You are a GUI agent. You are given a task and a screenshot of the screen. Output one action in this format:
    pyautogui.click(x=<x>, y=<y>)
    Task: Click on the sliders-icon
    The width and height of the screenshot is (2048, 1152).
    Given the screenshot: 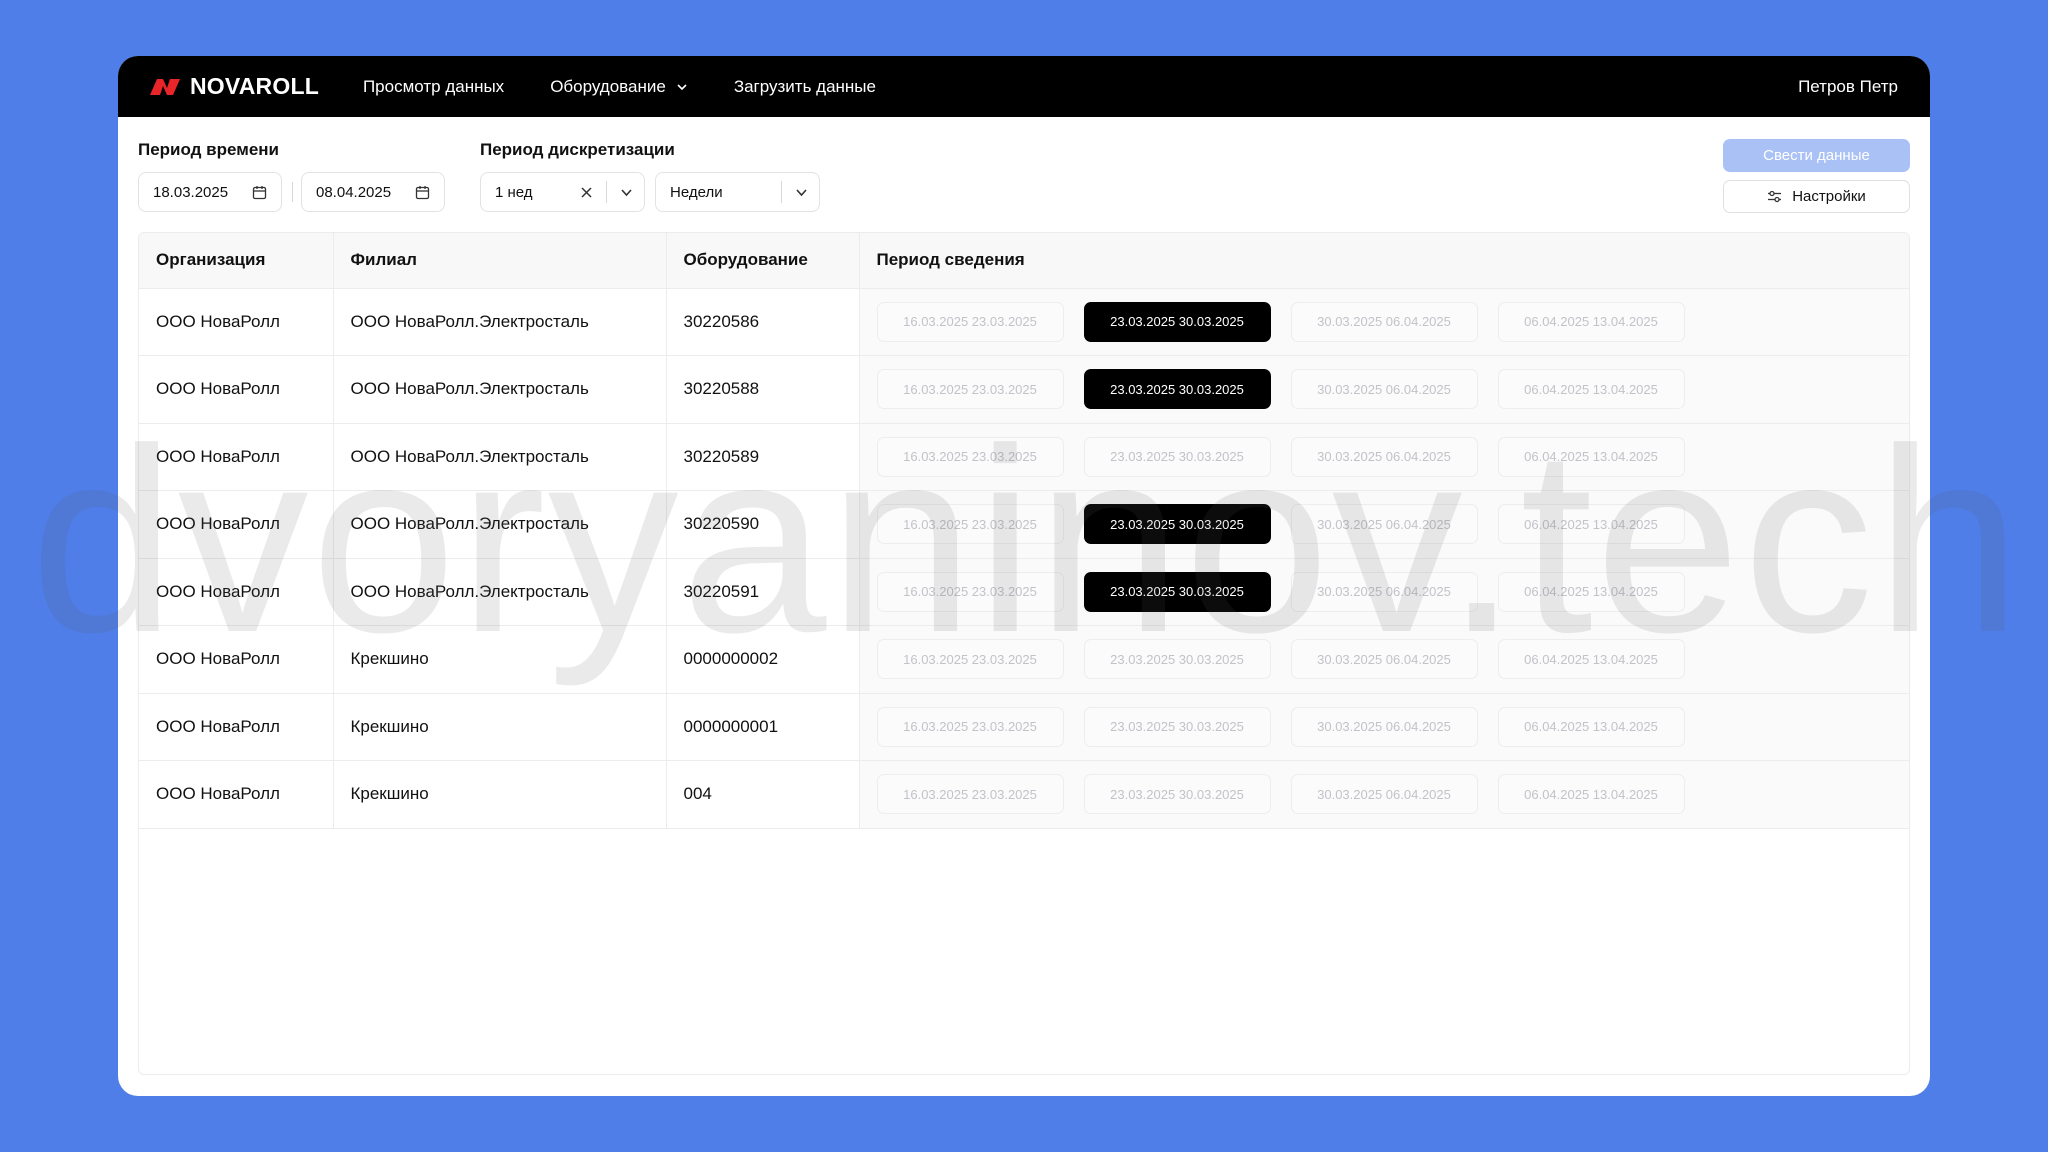 What is the action you would take?
    pyautogui.click(x=1775, y=196)
    